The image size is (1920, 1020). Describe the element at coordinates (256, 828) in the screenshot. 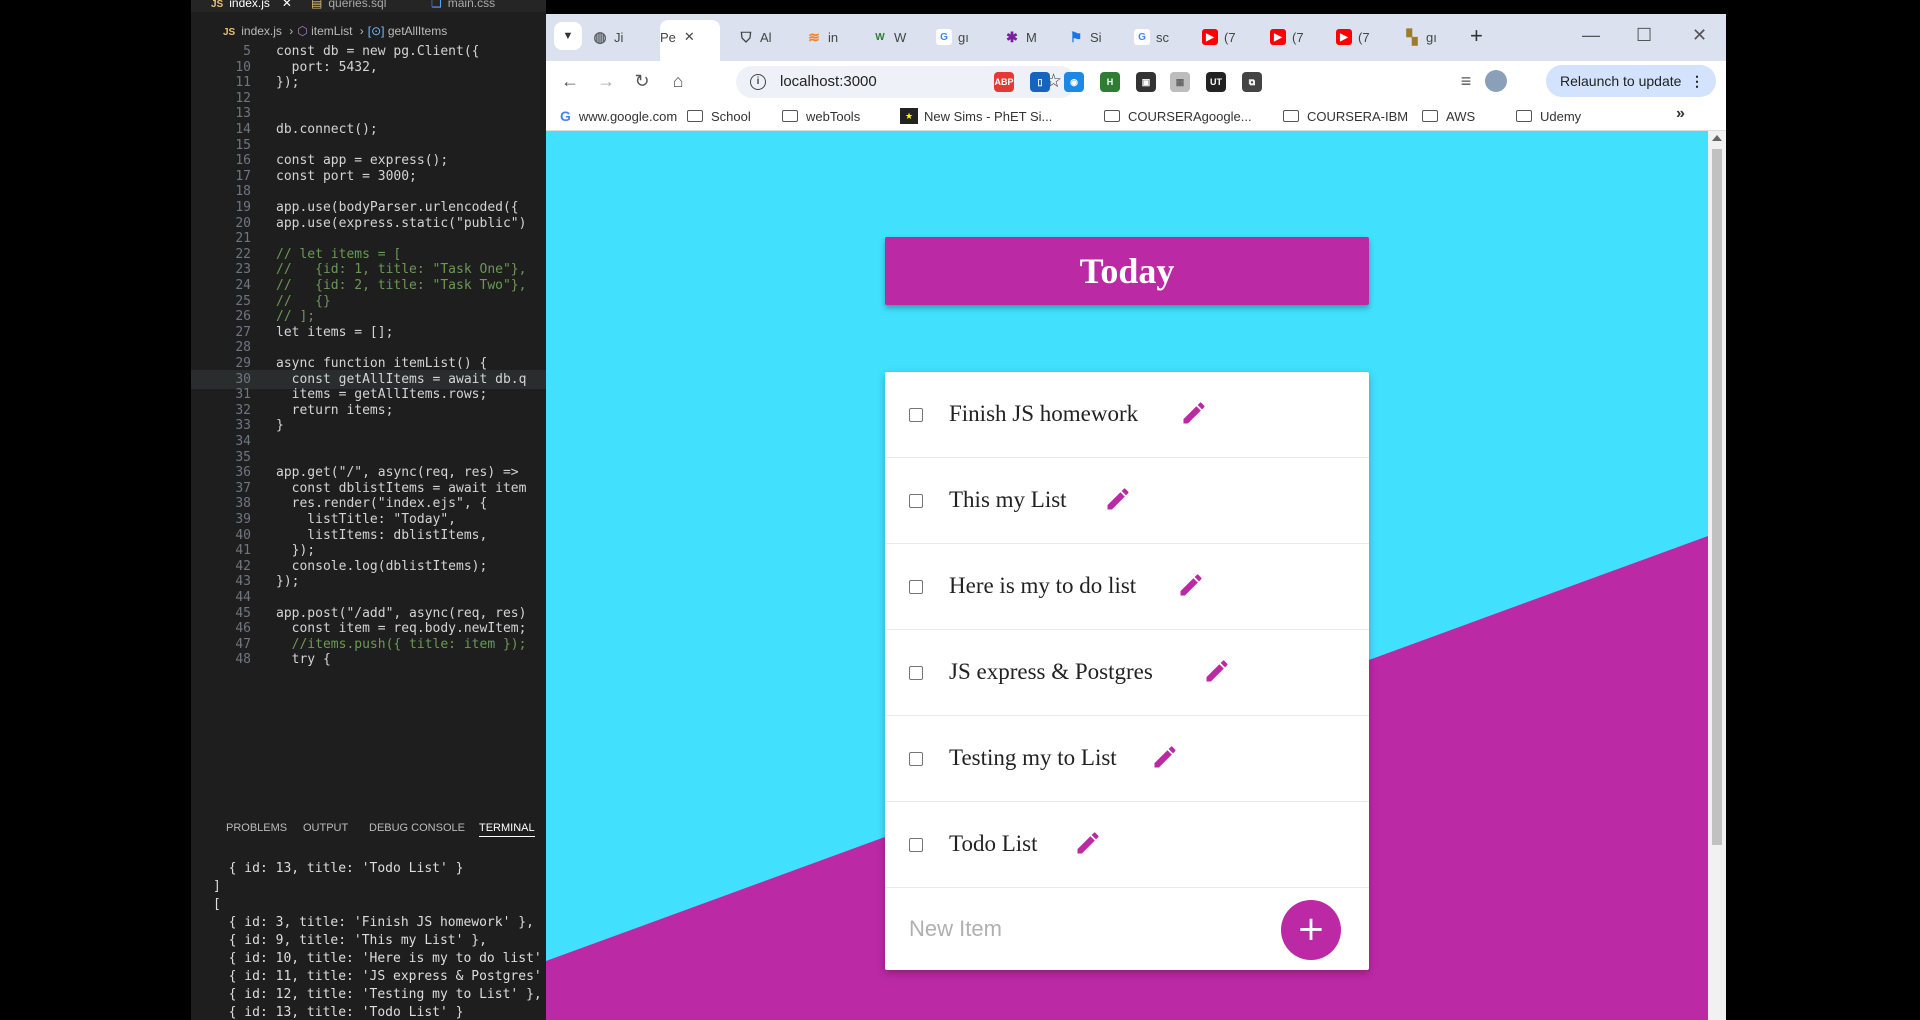

I see `panel-tab-problems: PROBLEMS` at that location.